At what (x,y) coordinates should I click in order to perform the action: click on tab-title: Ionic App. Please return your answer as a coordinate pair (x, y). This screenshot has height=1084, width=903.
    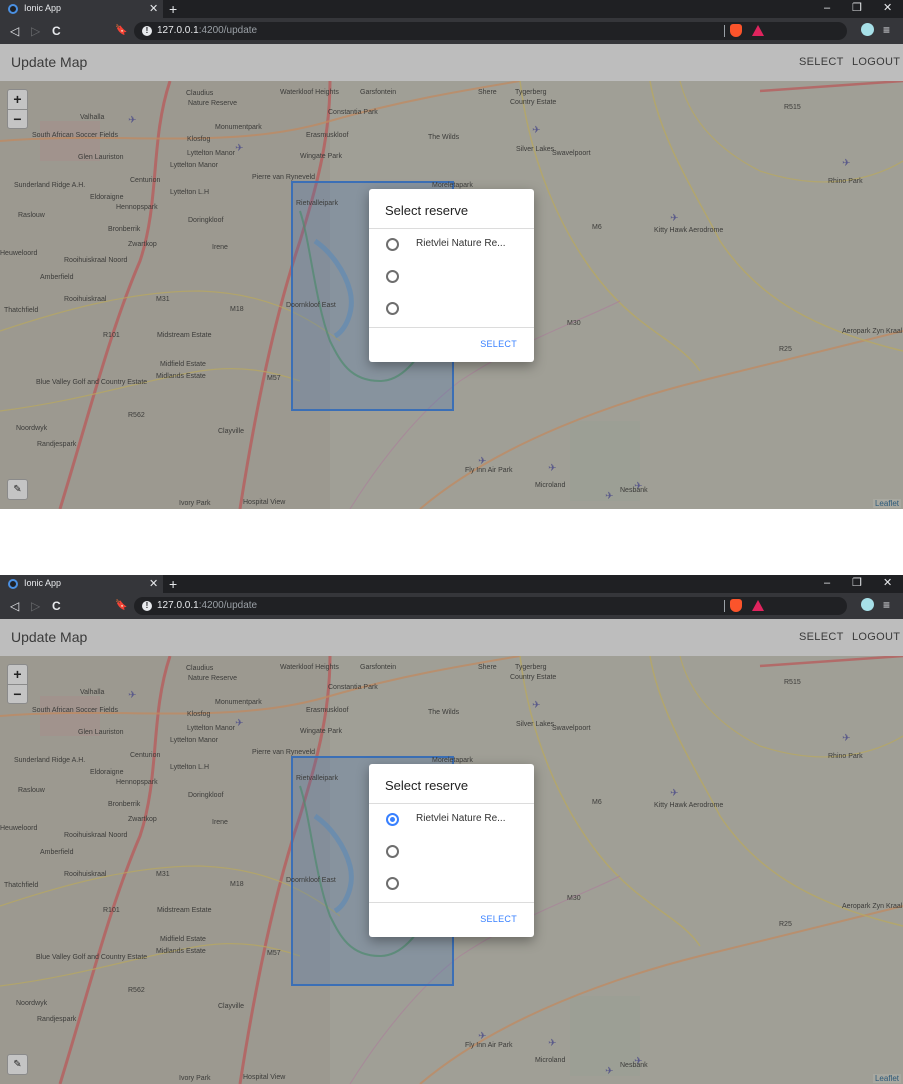
    Looking at the image, I should click on (43, 583).